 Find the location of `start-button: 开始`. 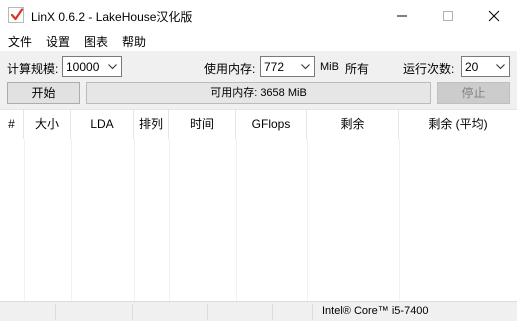

start-button: 开始 is located at coordinates (43, 93).